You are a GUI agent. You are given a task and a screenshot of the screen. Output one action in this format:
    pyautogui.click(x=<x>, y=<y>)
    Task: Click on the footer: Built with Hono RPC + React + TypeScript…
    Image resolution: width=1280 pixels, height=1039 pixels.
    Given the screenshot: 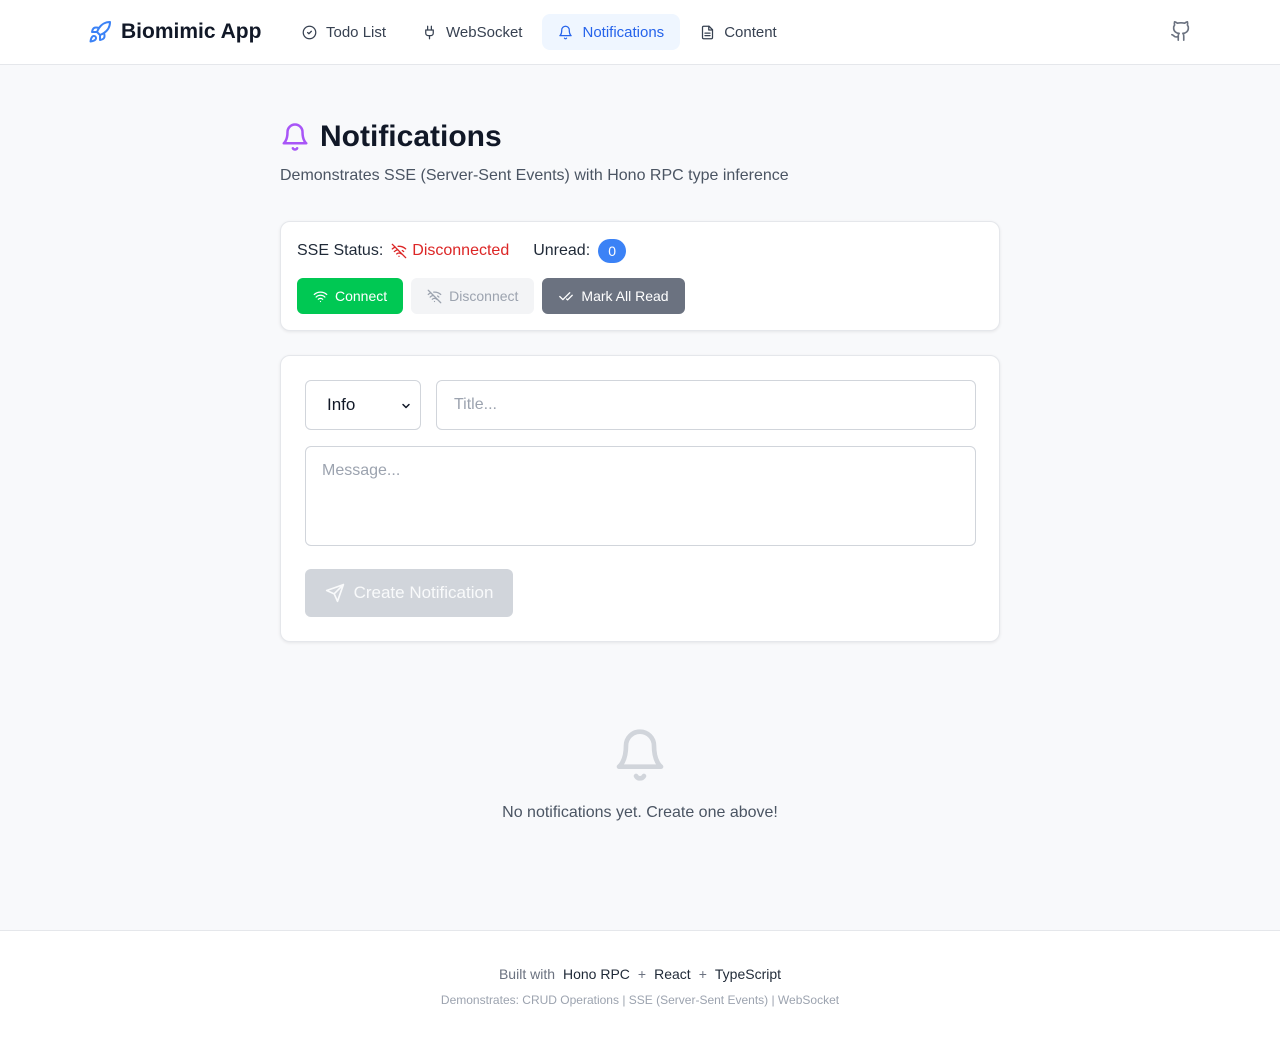 What is the action you would take?
    pyautogui.click(x=640, y=984)
    